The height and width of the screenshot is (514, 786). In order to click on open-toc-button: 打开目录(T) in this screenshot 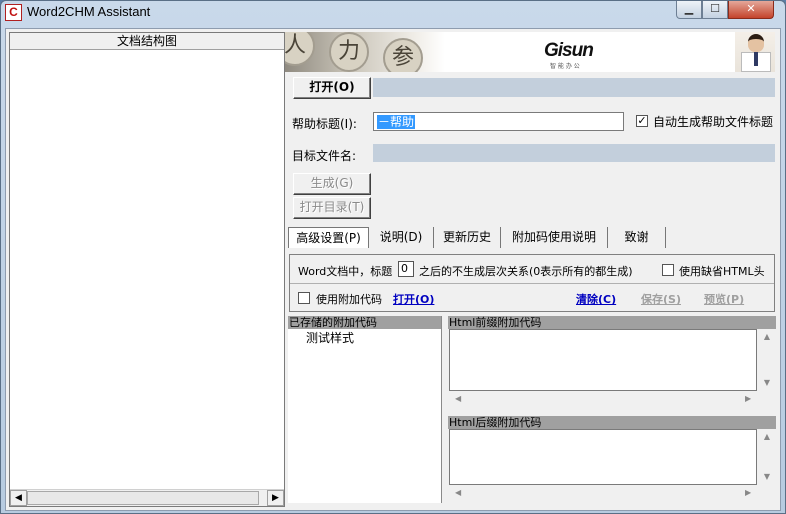, I will do `click(332, 208)`.